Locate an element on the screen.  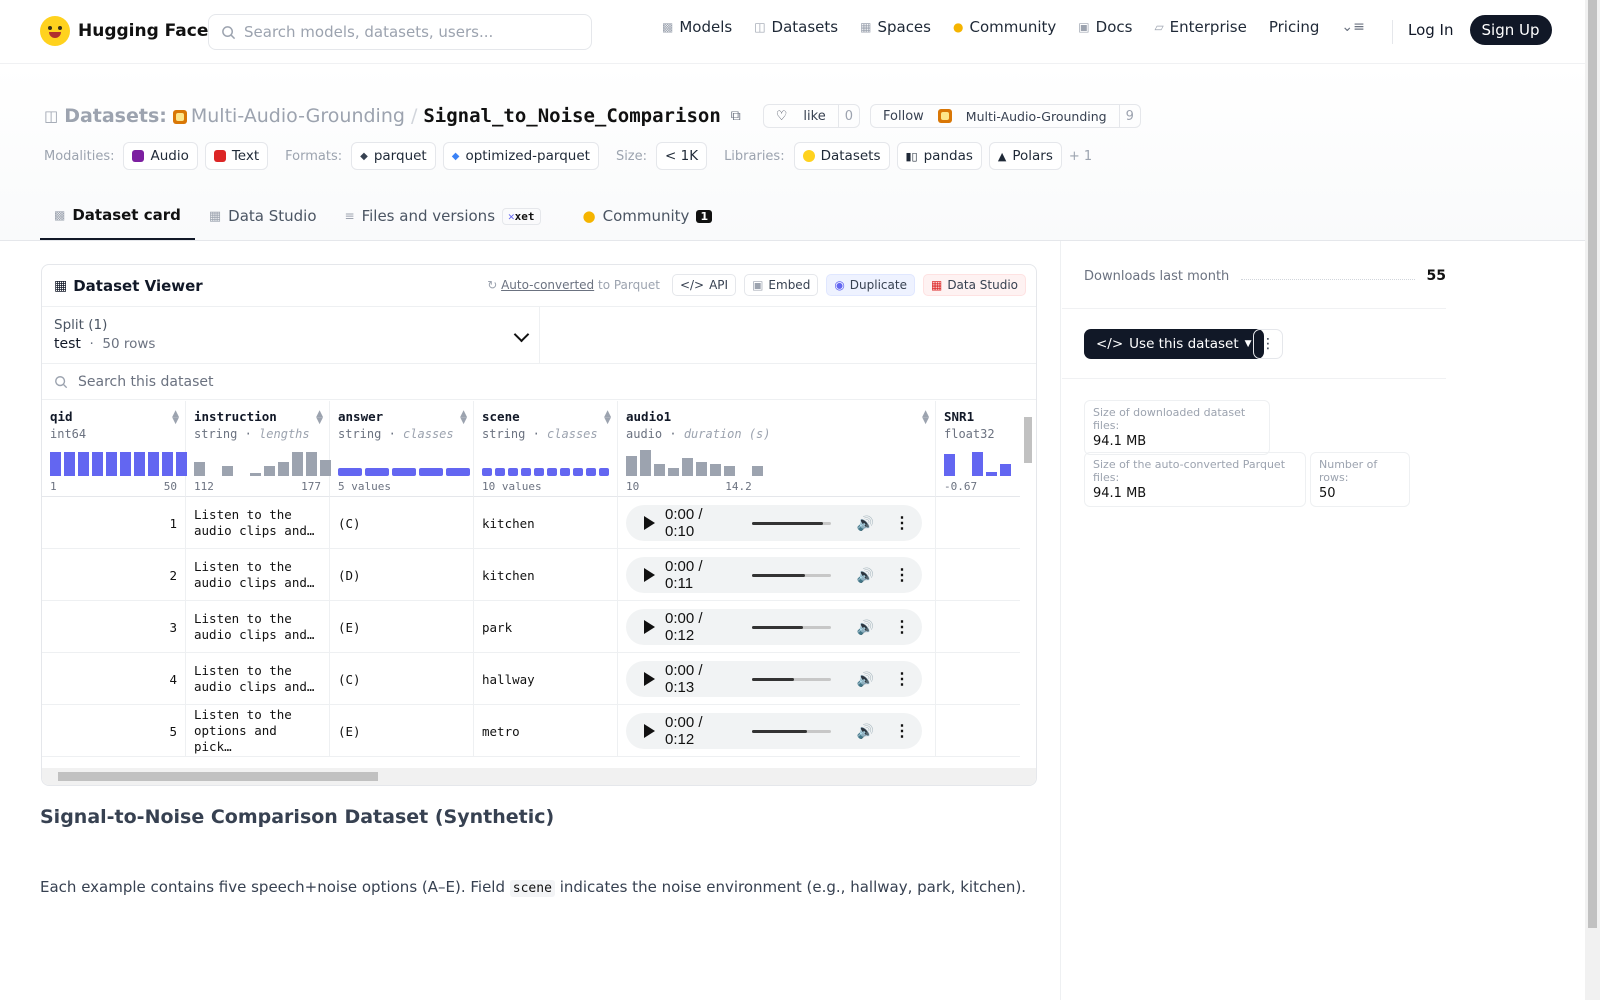
page-scrollbar is located at coordinates (1592, 500).